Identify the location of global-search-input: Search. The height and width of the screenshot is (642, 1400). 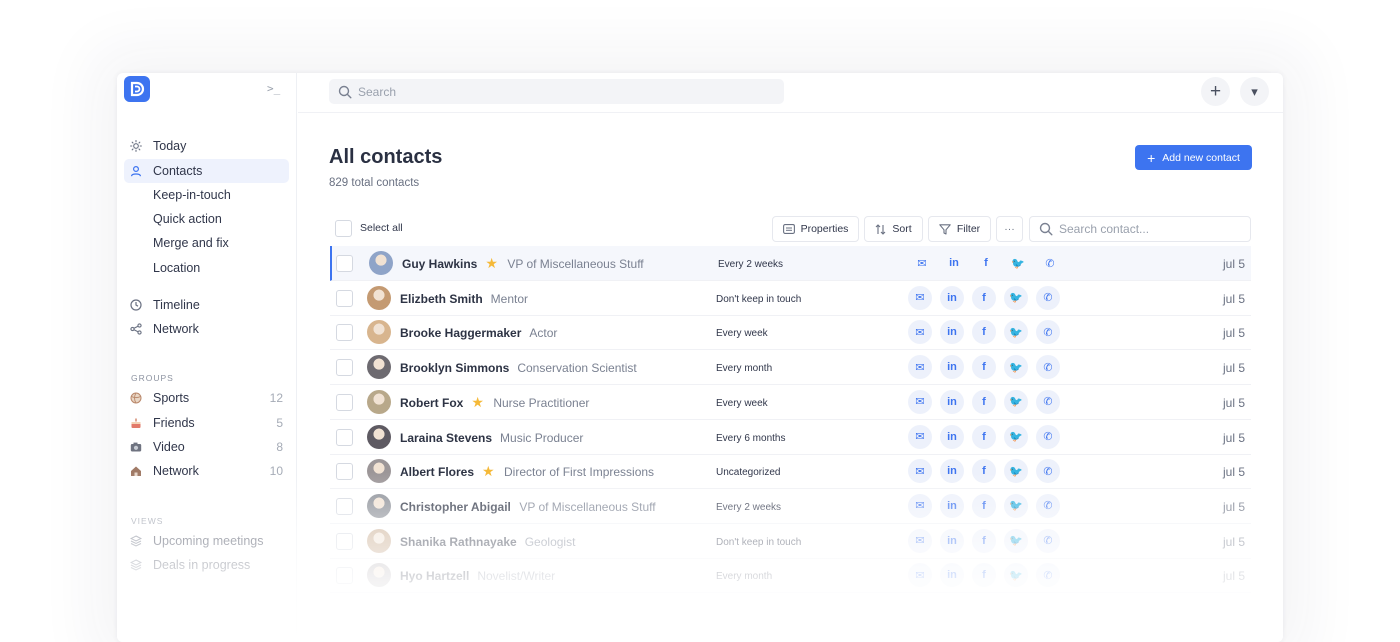
(556, 91).